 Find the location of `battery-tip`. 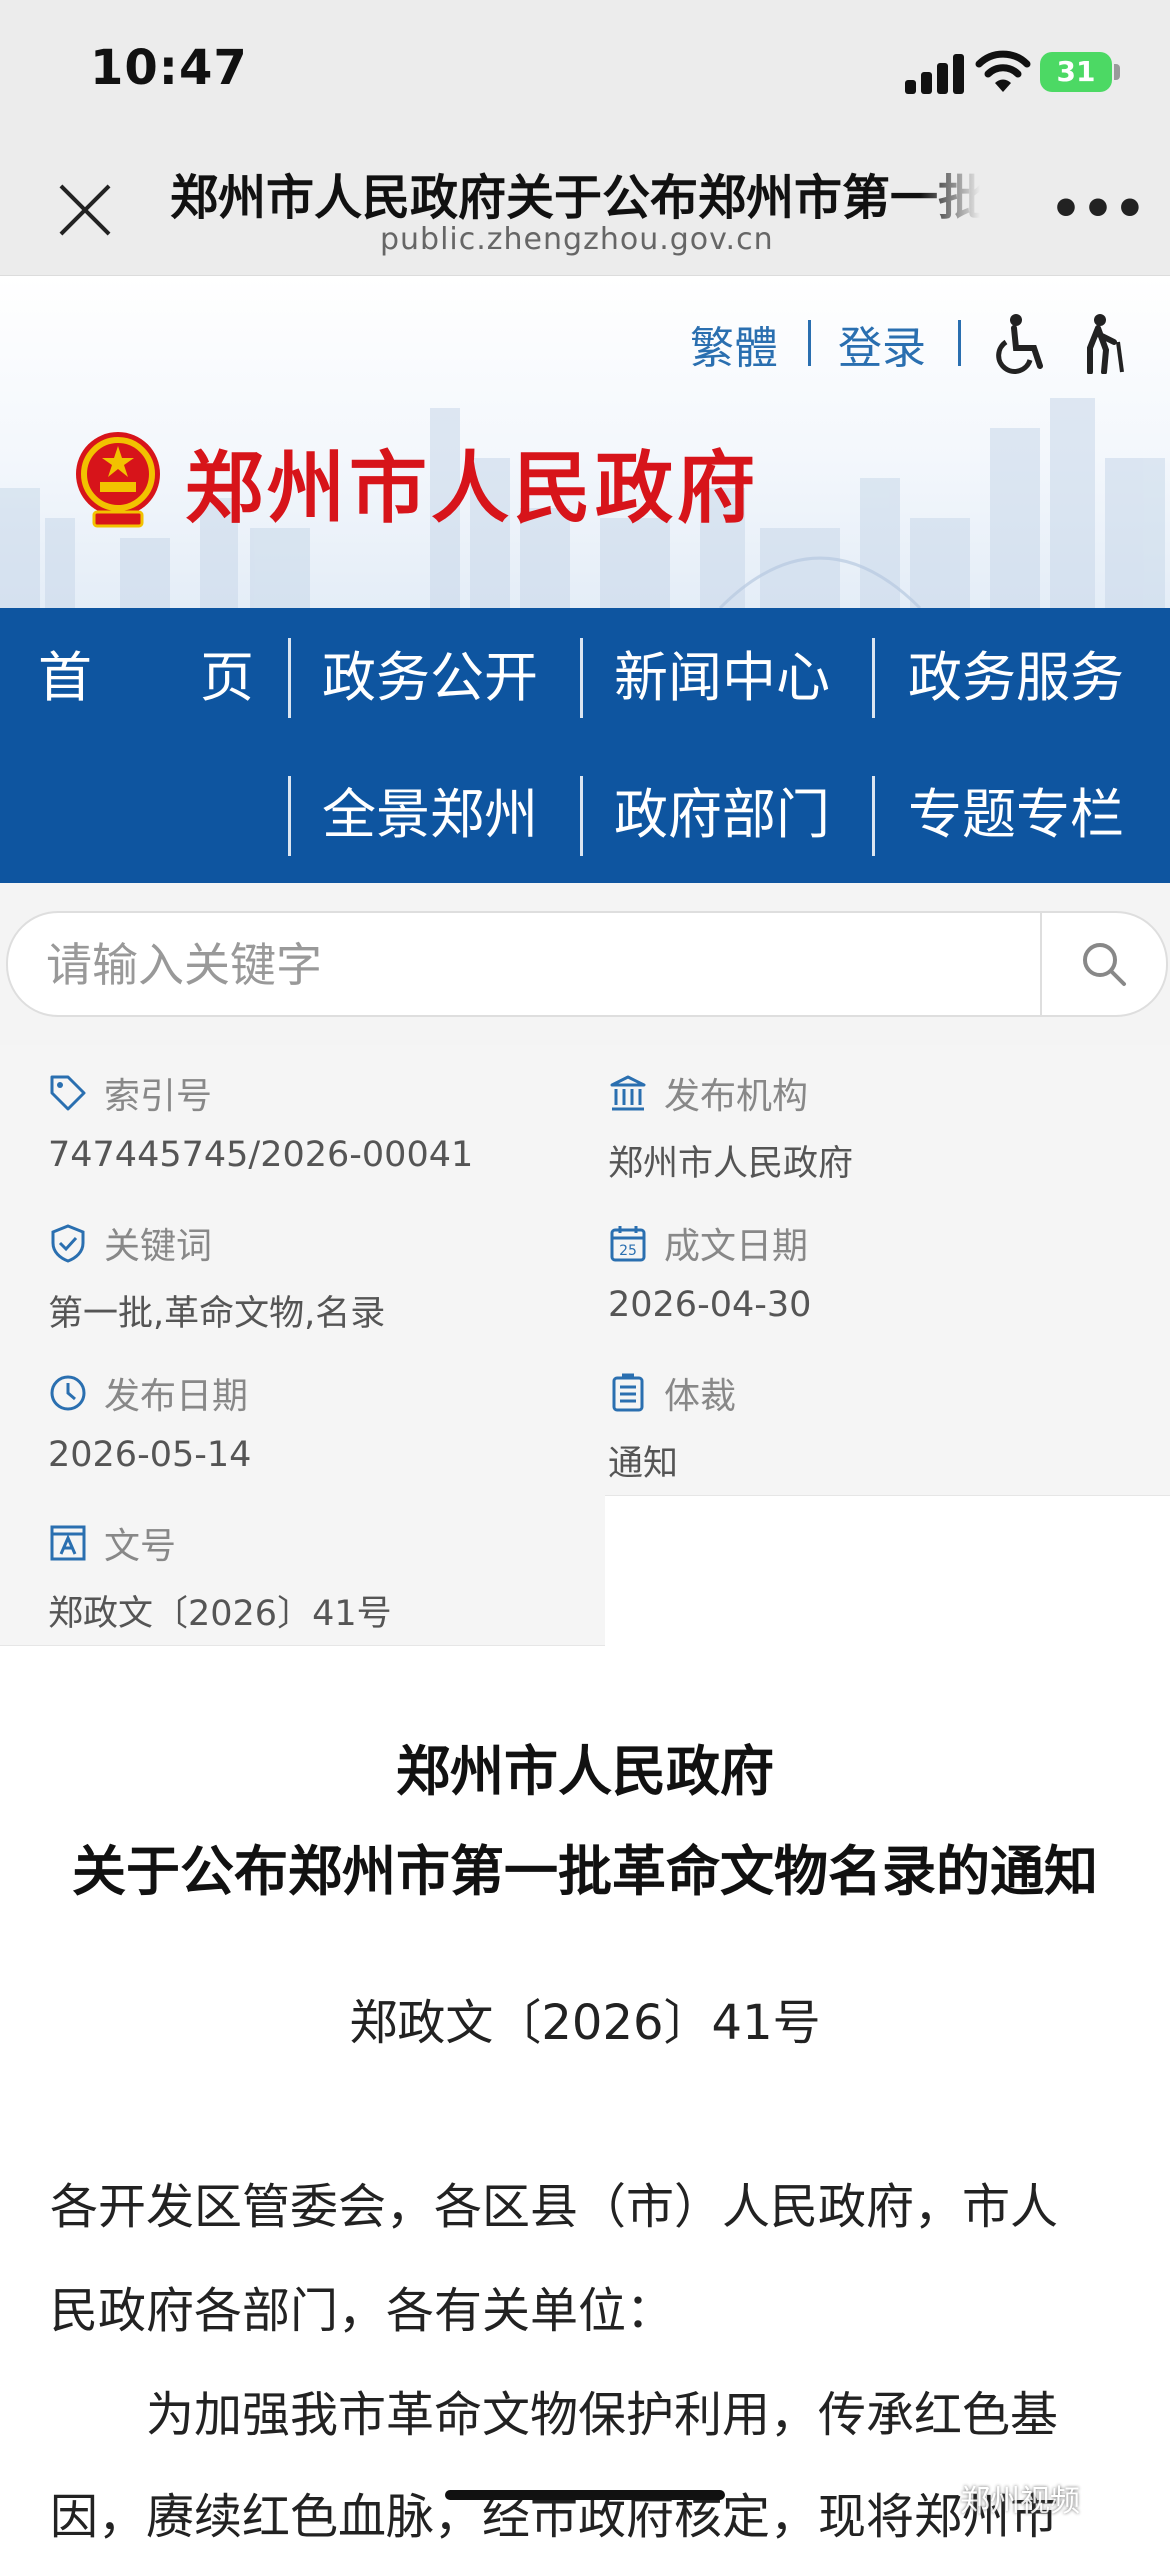

battery-tip is located at coordinates (1117, 72).